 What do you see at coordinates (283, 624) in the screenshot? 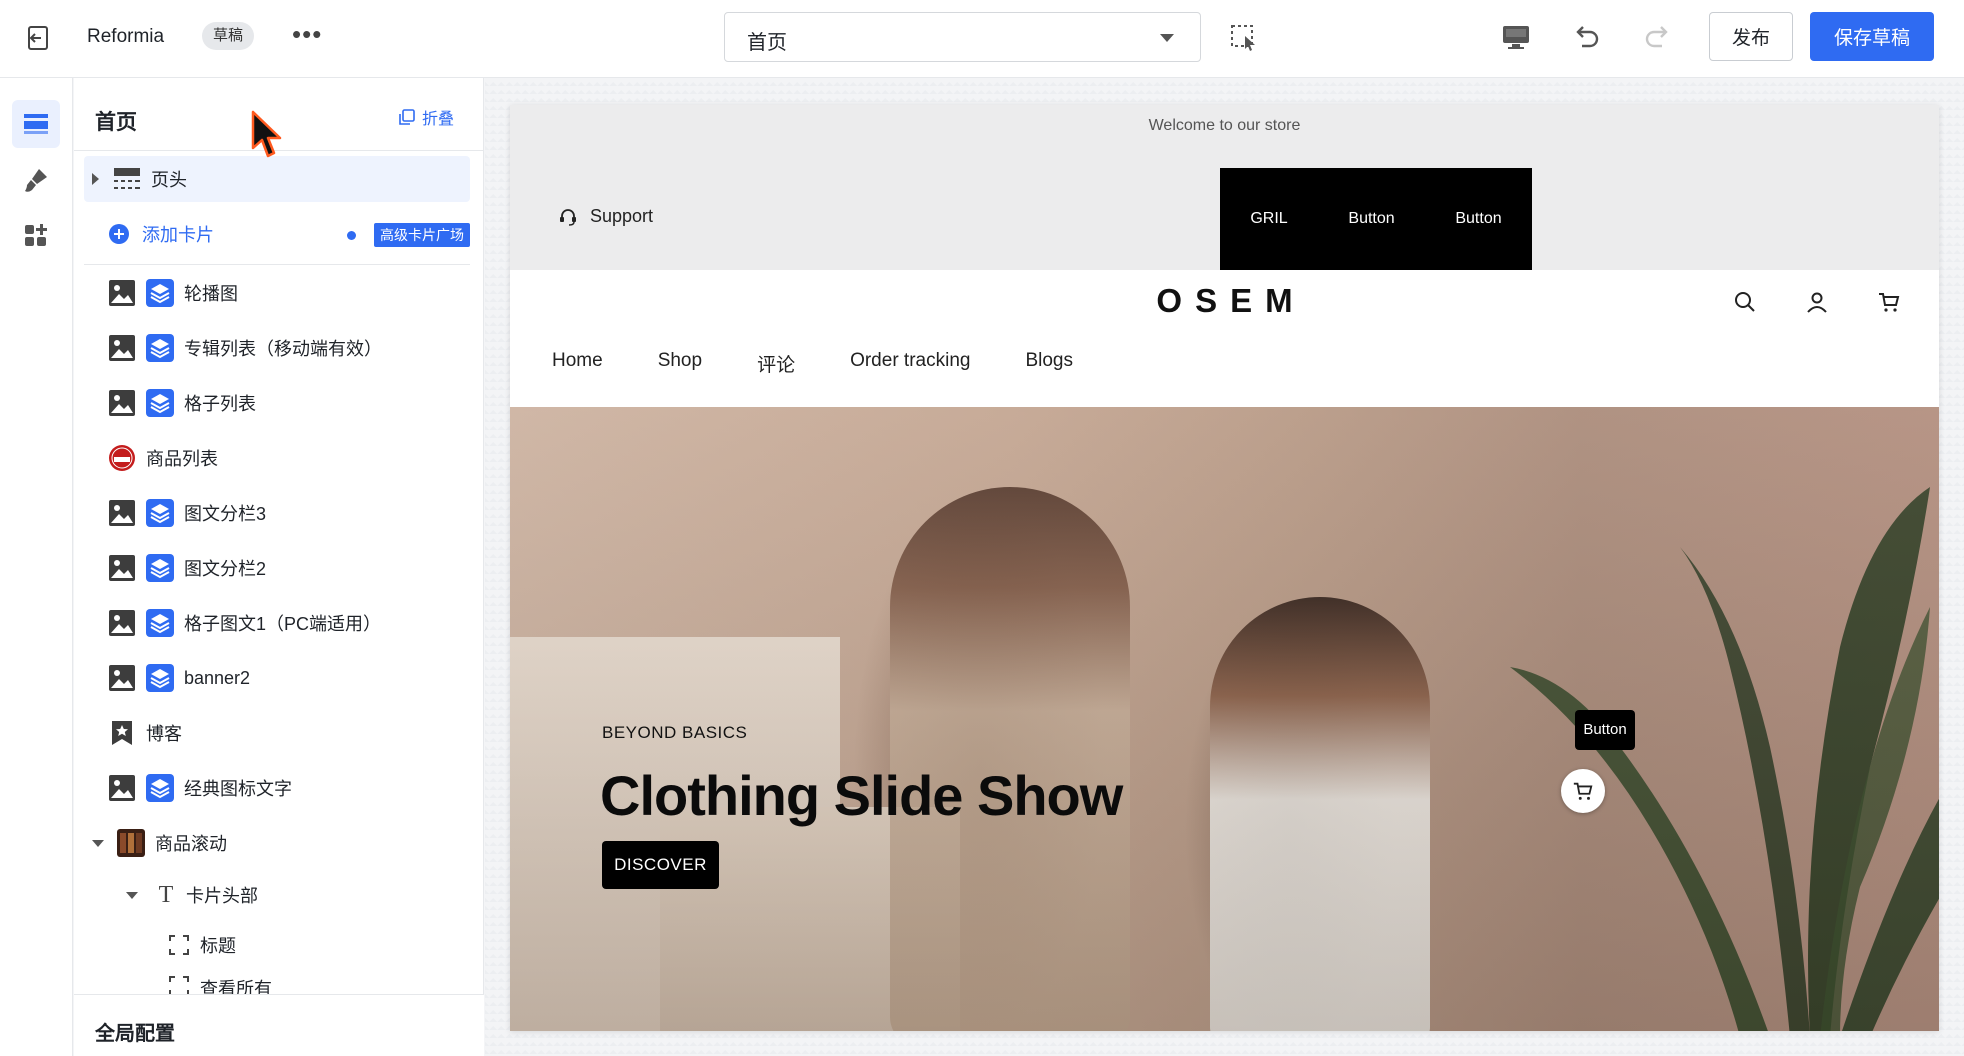
I see `layer-label: 格子图文1（PC端适用）` at bounding box center [283, 624].